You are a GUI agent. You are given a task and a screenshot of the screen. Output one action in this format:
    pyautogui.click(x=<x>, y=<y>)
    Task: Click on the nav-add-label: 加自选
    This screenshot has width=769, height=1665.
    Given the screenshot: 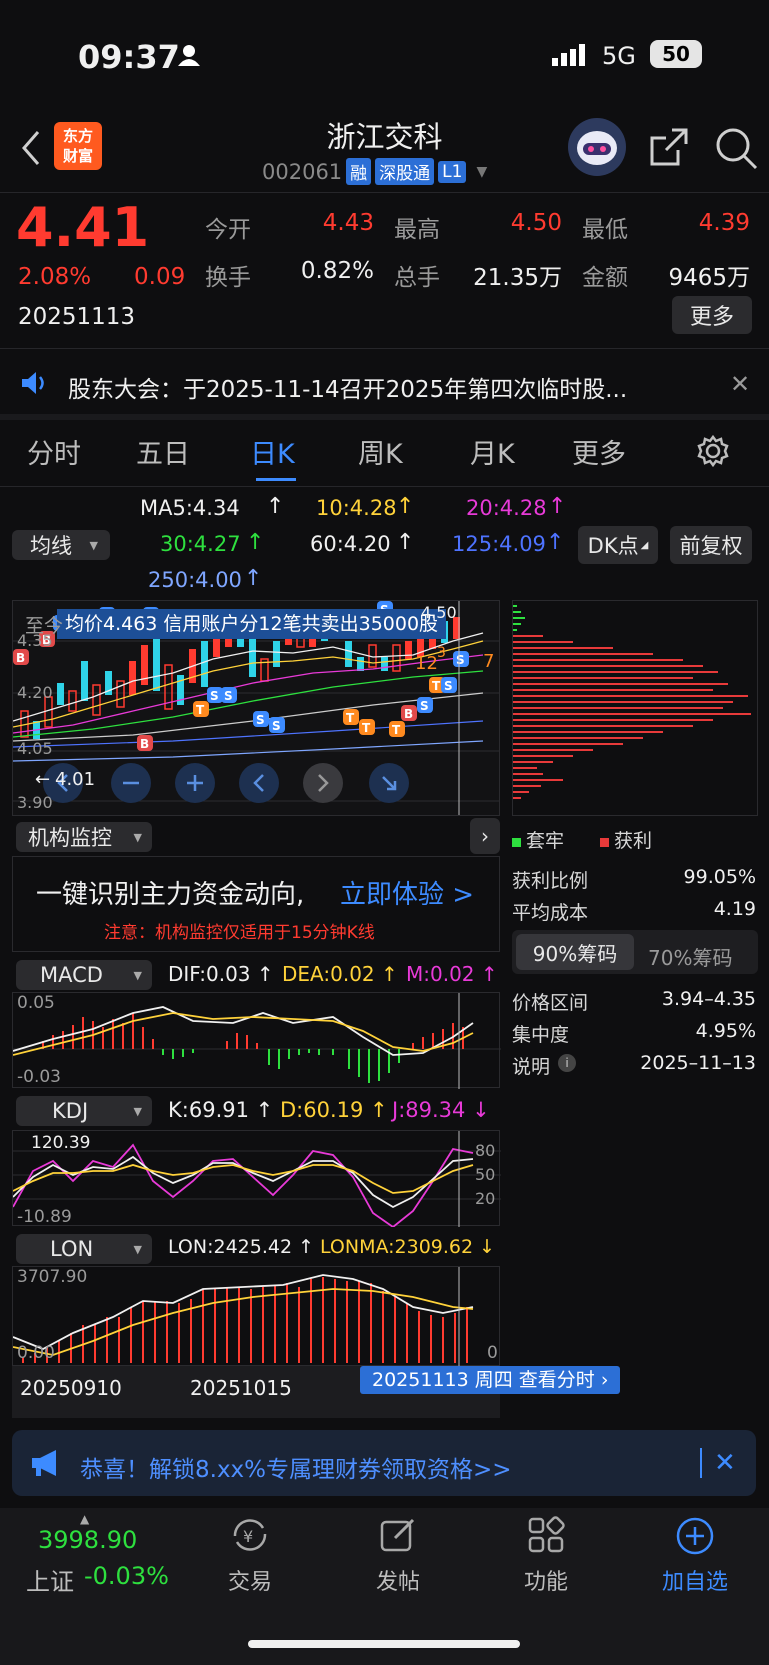 What is the action you would take?
    pyautogui.click(x=694, y=1582)
    